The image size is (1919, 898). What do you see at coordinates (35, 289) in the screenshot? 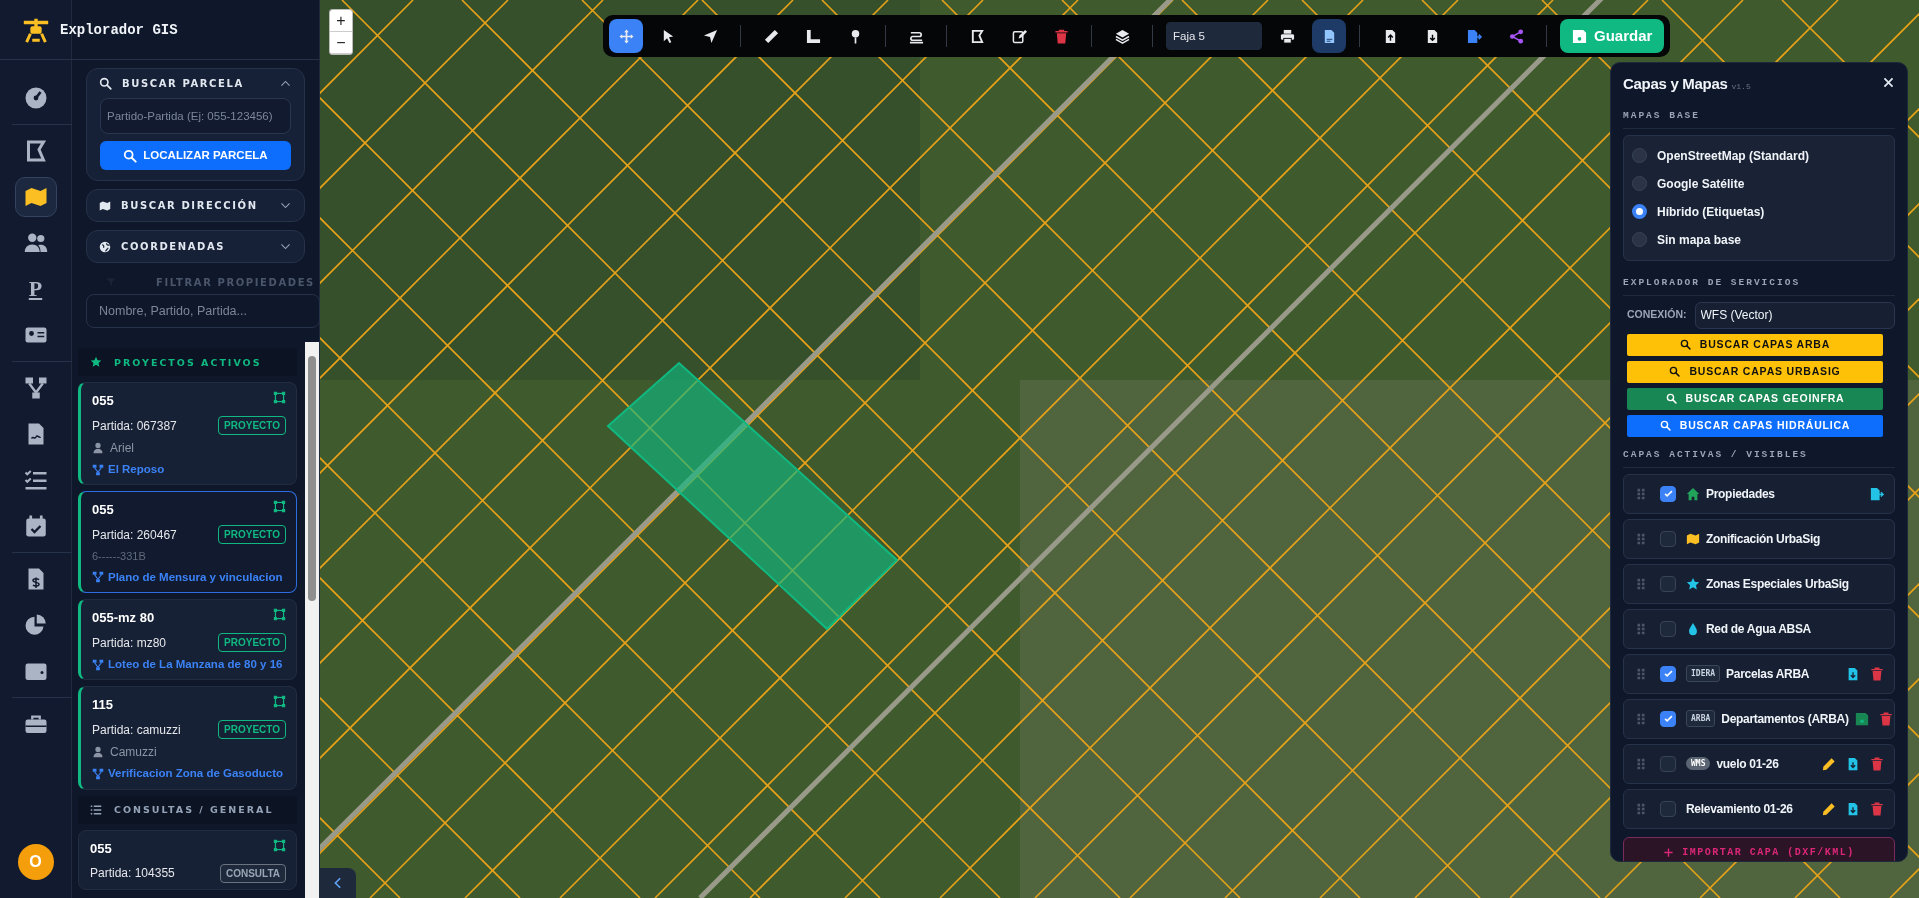
I see `rail-letter-button: P` at bounding box center [35, 289].